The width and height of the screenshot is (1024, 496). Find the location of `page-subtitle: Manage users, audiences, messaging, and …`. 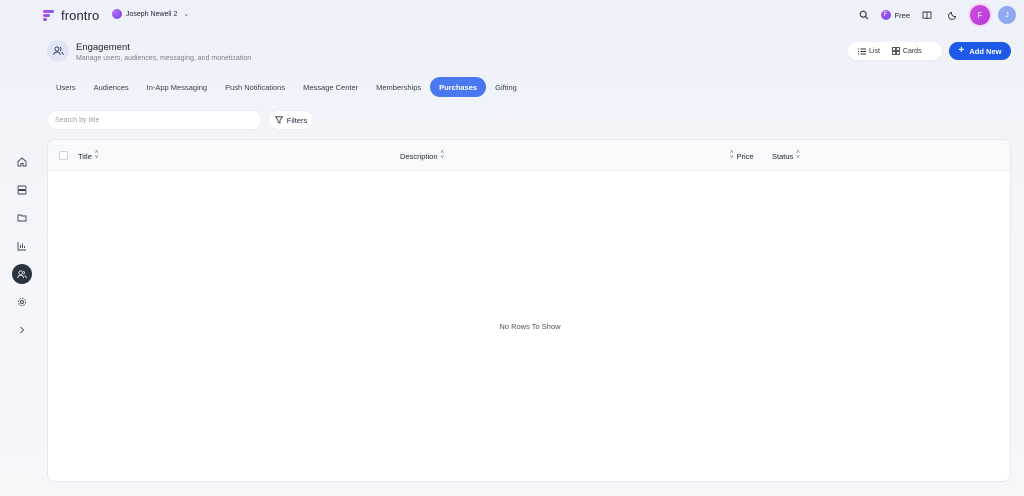

page-subtitle: Manage users, audiences, messaging, and … is located at coordinates (164, 58).